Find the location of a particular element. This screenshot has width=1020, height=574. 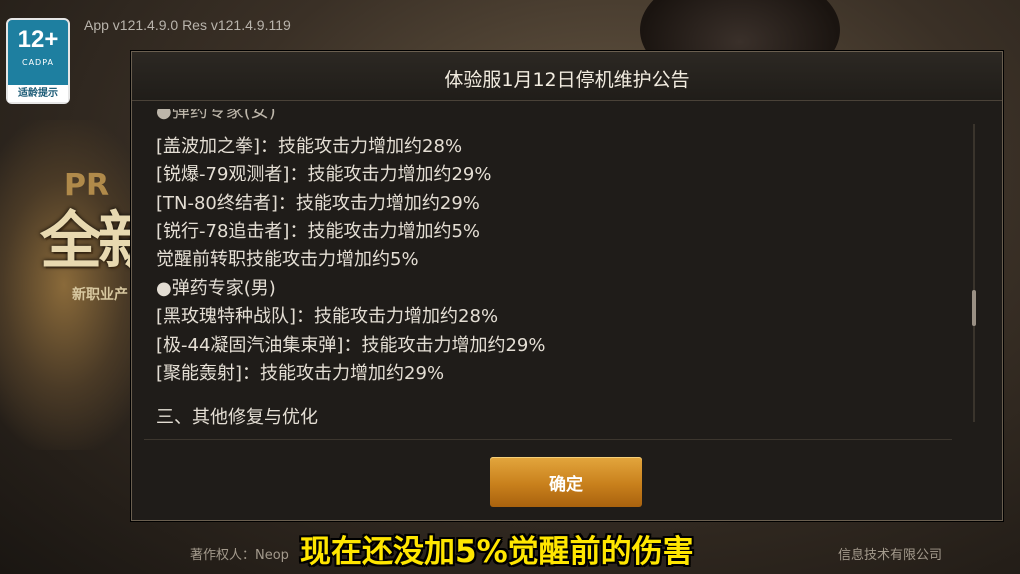

content-line: 觉醒前转职技能攻击力增加约5% is located at coordinates (287, 259).